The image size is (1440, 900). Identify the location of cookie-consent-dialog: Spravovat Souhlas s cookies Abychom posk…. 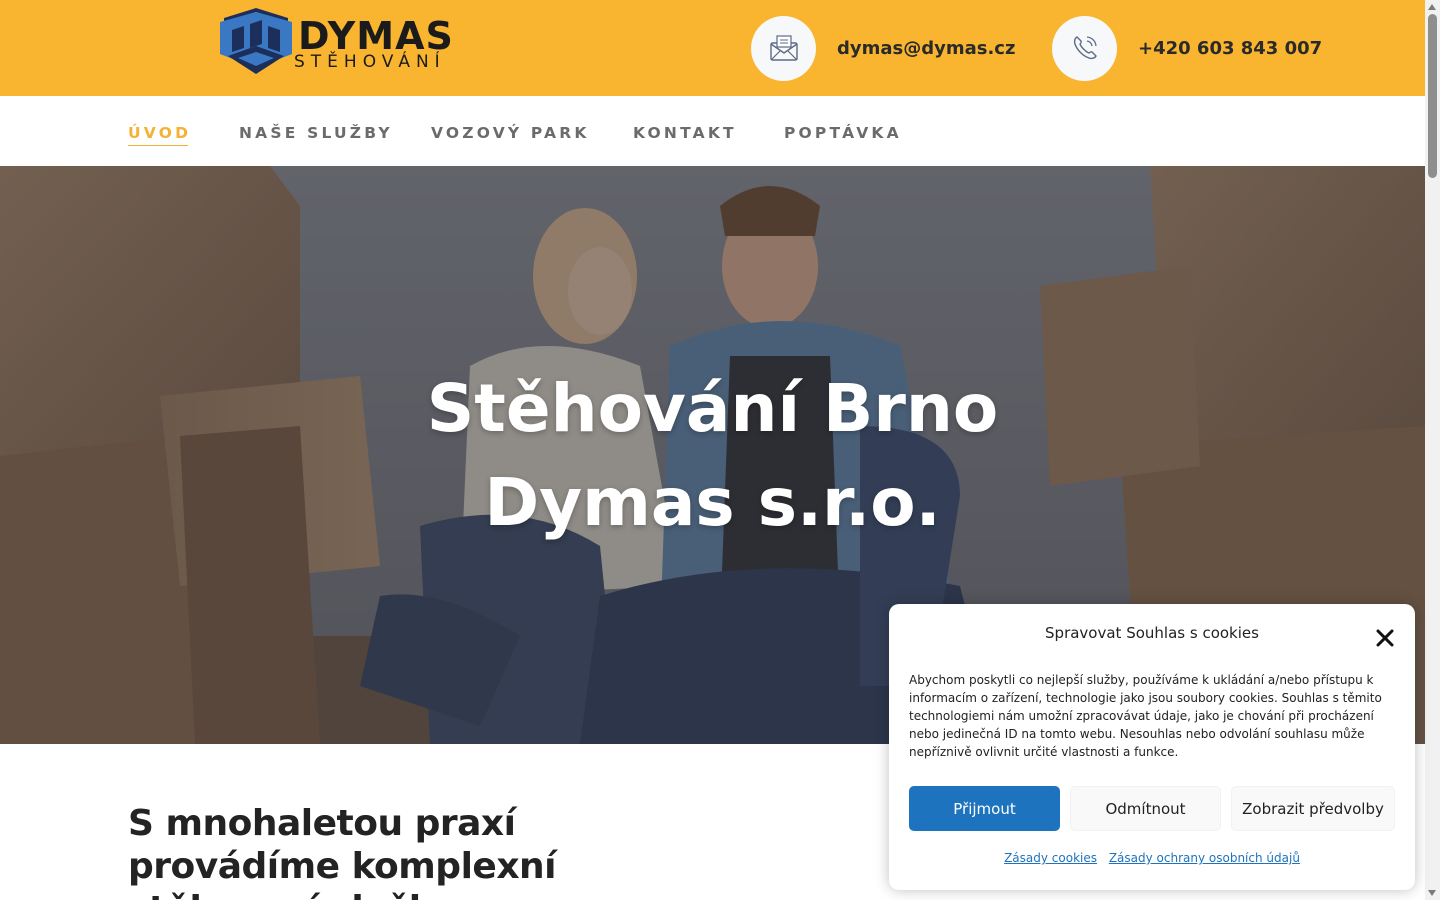
(1152, 747).